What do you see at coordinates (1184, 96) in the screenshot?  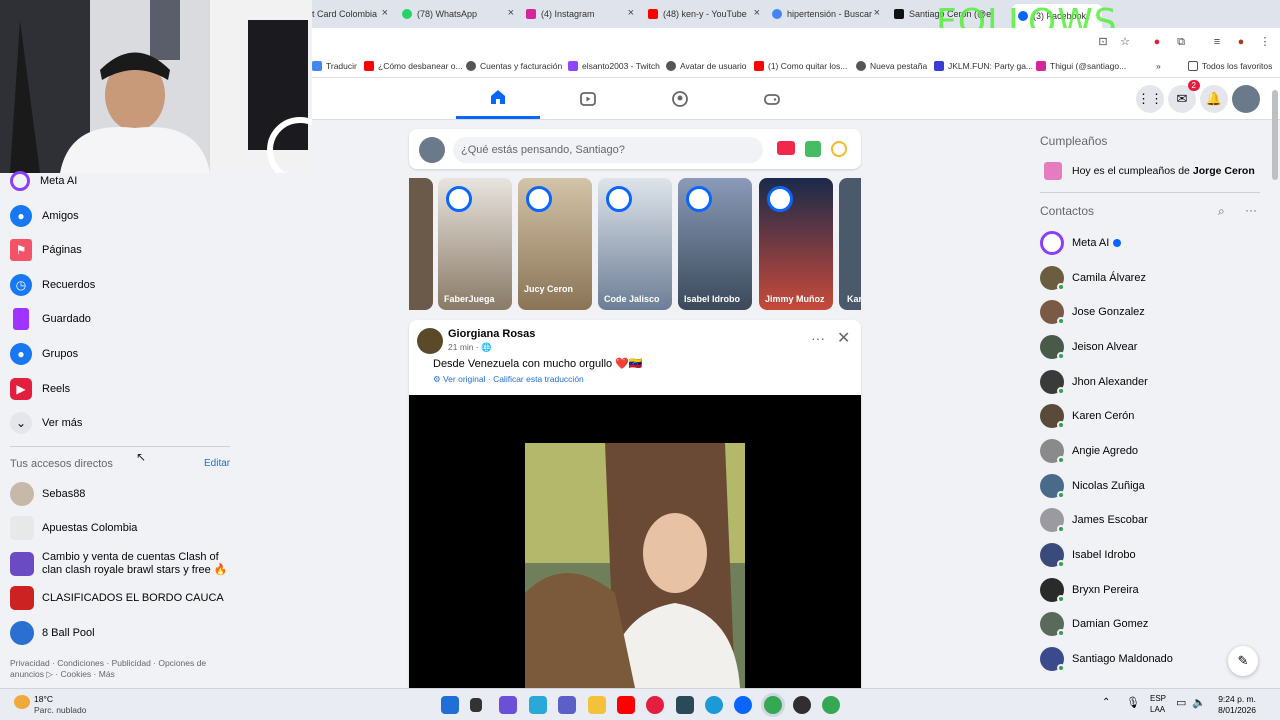 I see `messenger-button: ✉ 2` at bounding box center [1184, 96].